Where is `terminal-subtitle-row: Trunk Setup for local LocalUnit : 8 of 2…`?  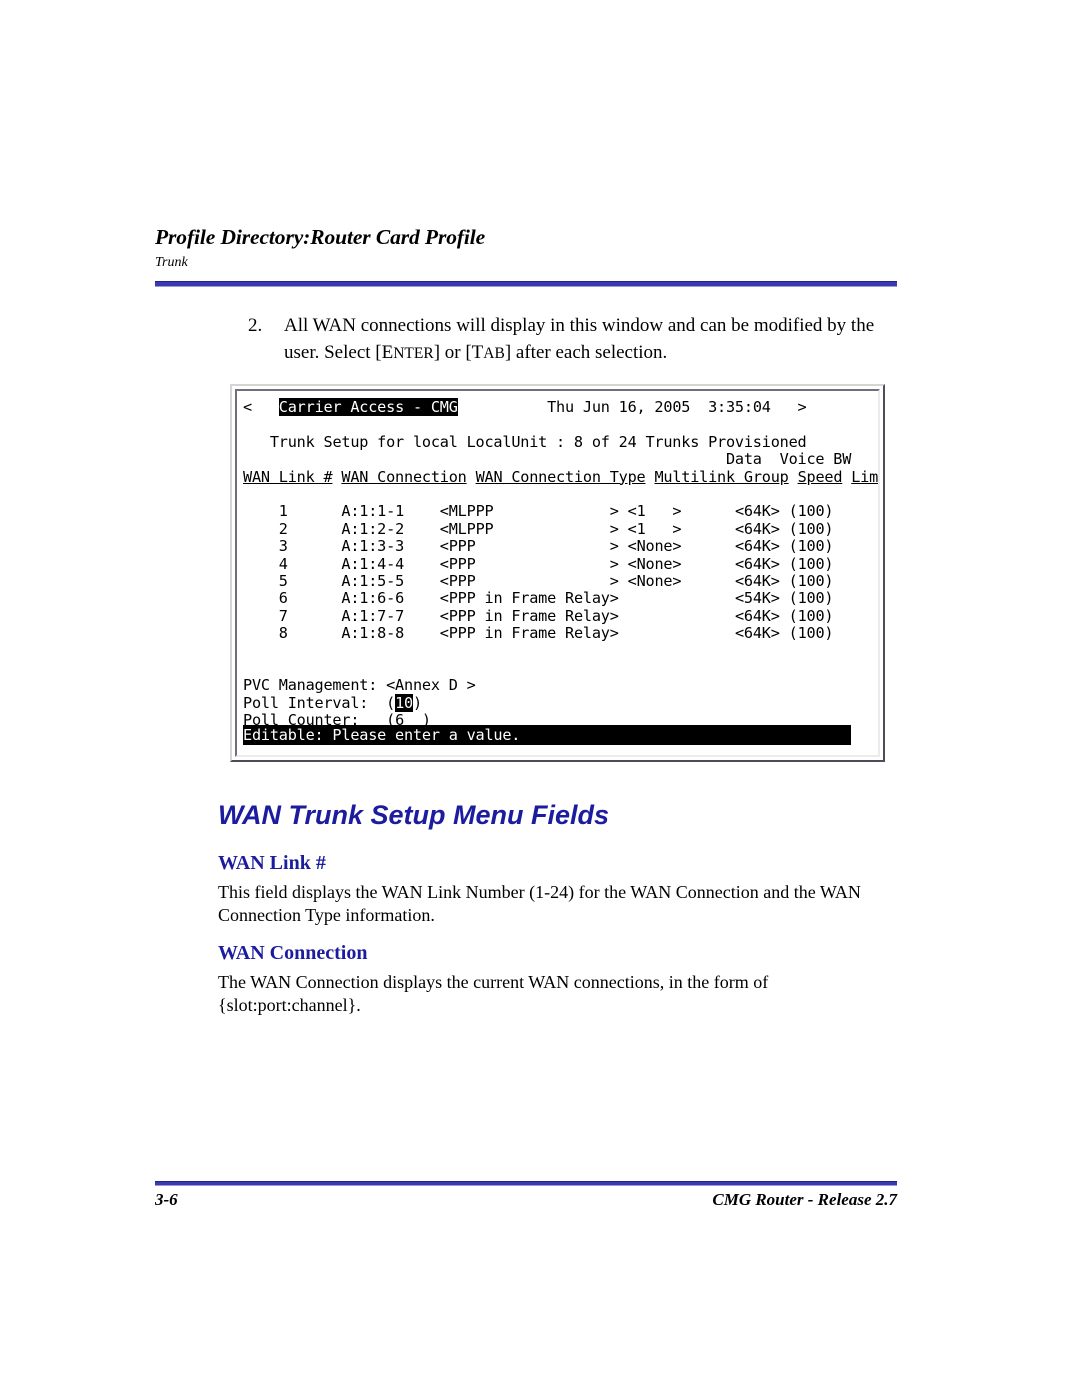 terminal-subtitle-row: Trunk Setup for local LocalUnit : 8 of 2… is located at coordinates (557, 441).